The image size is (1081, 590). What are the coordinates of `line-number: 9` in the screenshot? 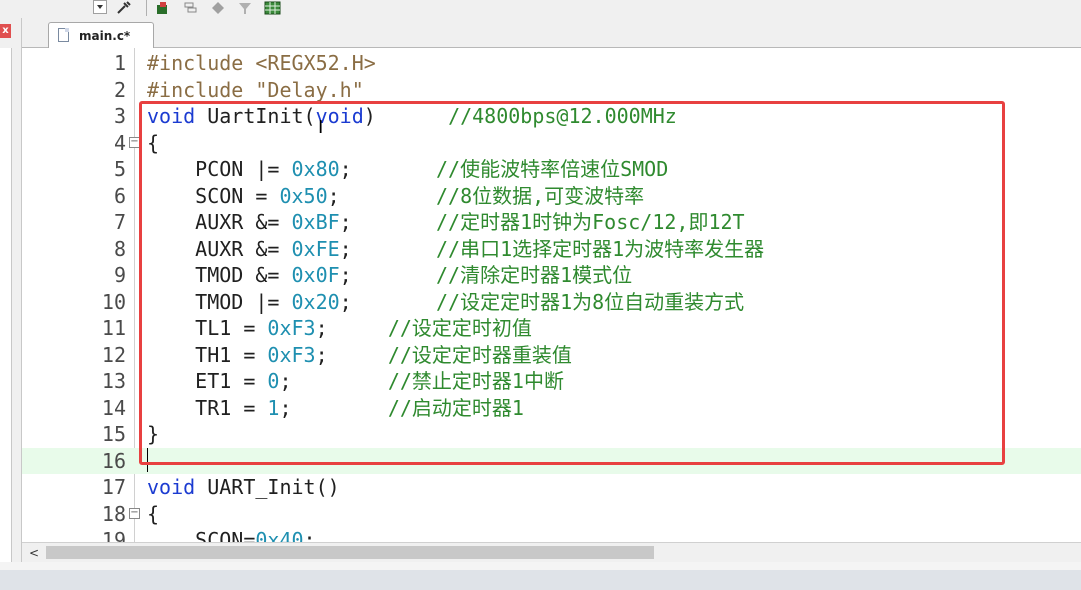 It's located at (119, 275).